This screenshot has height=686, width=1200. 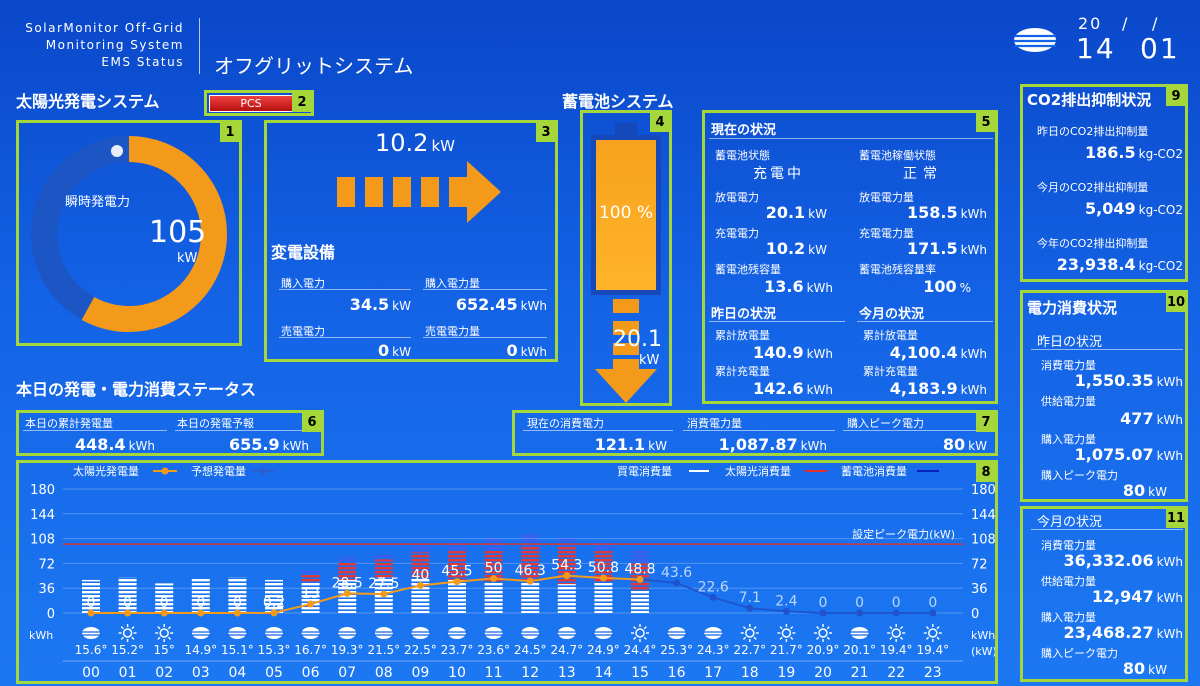 What do you see at coordinates (530, 571) in the screenshot?
I see `solar-gen-label: 46.3` at bounding box center [530, 571].